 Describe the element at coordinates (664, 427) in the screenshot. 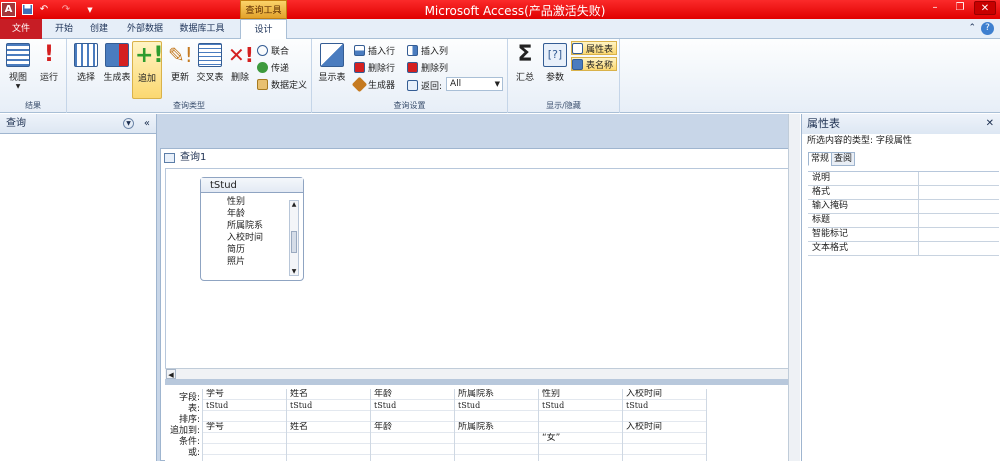

I see `grid-cell-append-to: 入校时间` at that location.